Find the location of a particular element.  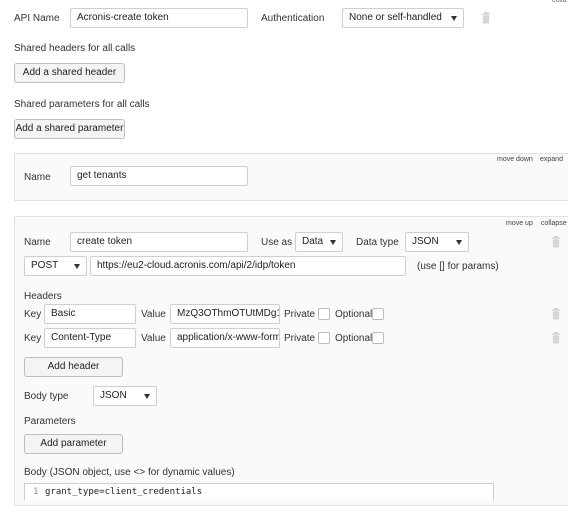

header-value-input: MzQ3OThmOTUtMDg1Ny is located at coordinates (225, 314).